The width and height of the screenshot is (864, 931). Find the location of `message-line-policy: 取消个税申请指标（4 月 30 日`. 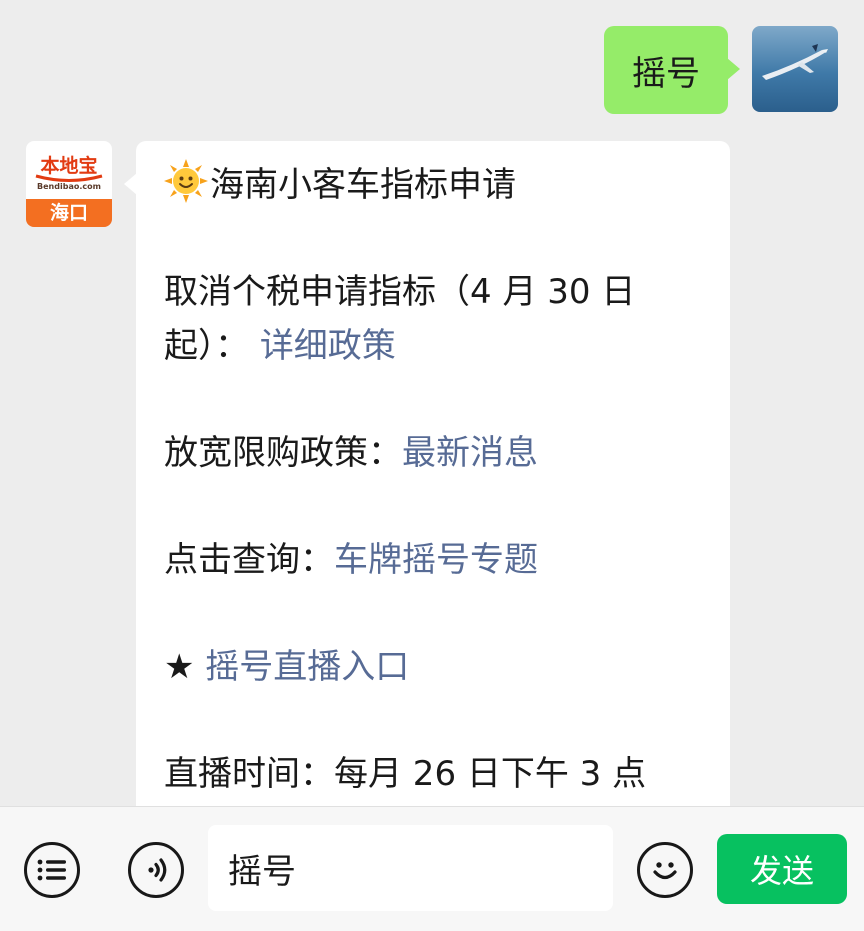

message-line-policy: 取消个税申请指标（4 月 30 日 is located at coordinates (434, 292).